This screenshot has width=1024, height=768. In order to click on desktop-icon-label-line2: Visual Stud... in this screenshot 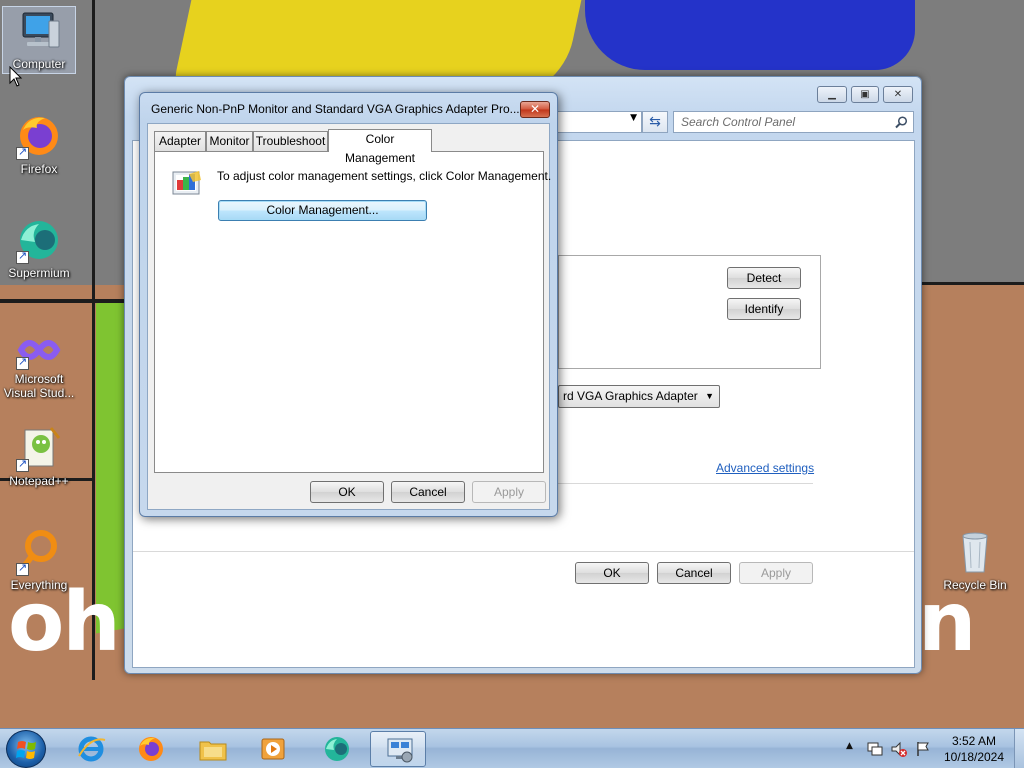, I will do `click(39, 393)`.